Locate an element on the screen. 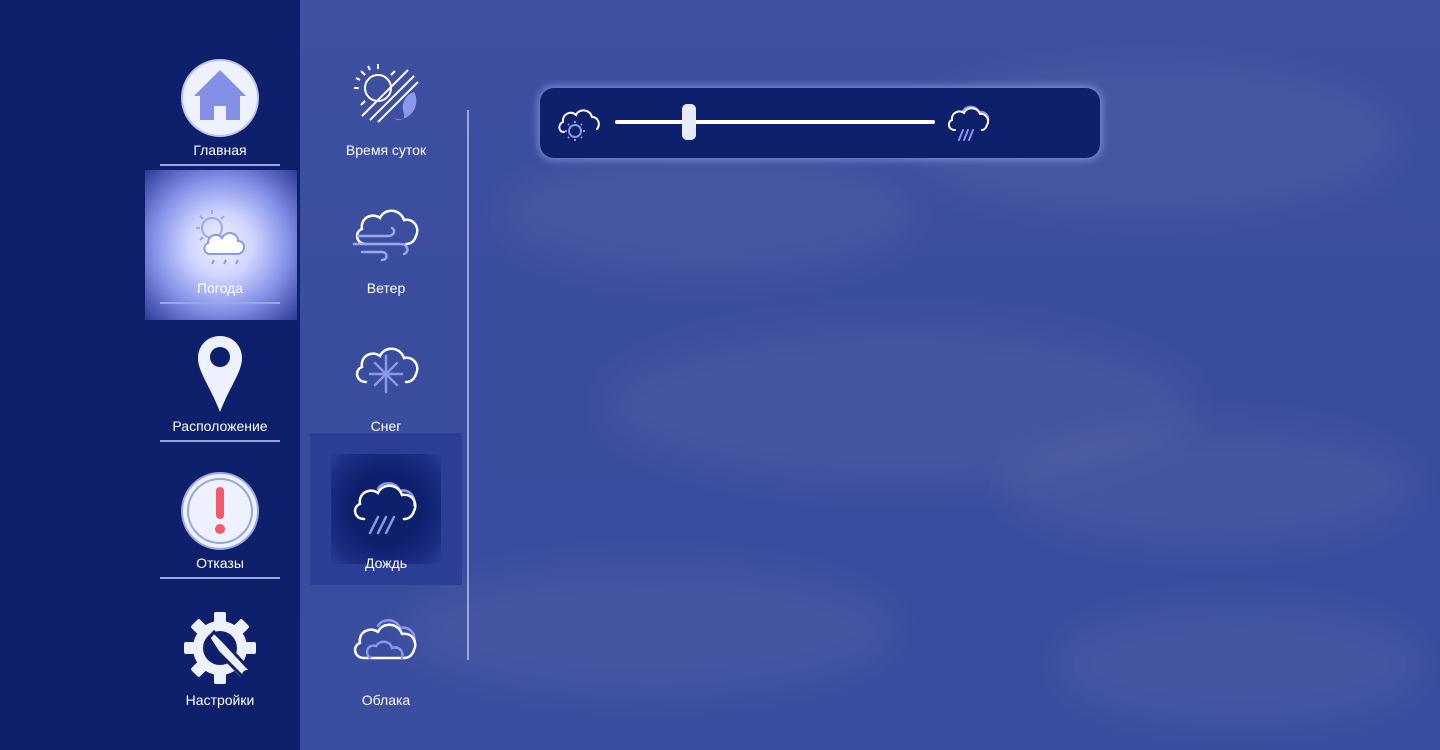 The width and height of the screenshot is (1440, 750). nav-item-home: Главная is located at coordinates (220, 101).